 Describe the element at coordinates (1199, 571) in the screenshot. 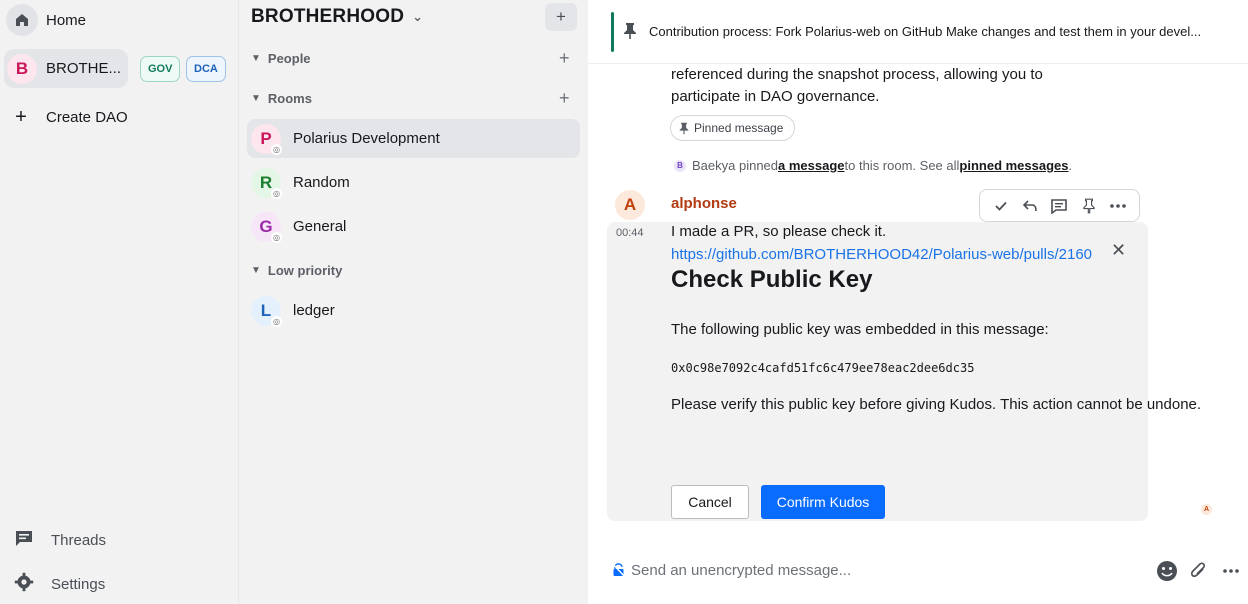

I see `attachment-icon` at that location.